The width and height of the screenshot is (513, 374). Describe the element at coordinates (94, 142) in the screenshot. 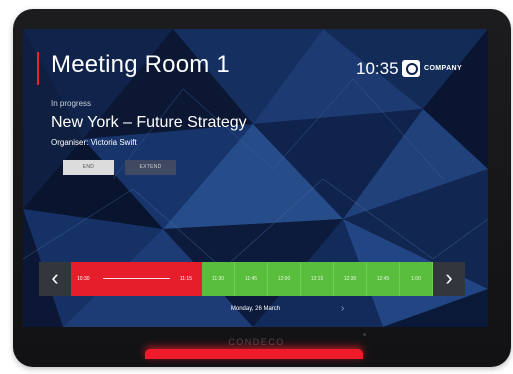

I see `organiser-label: Organiser: Victoria Swift` at that location.